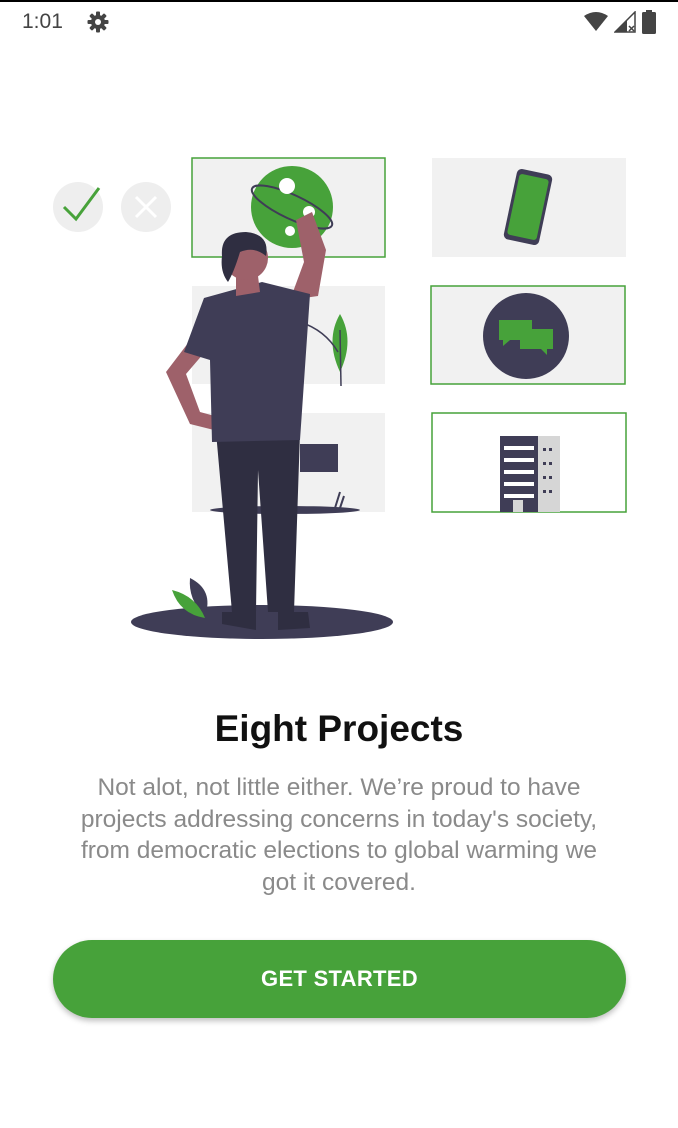  Describe the element at coordinates (339, 22) in the screenshot. I see `status-bar: 1:01` at that location.